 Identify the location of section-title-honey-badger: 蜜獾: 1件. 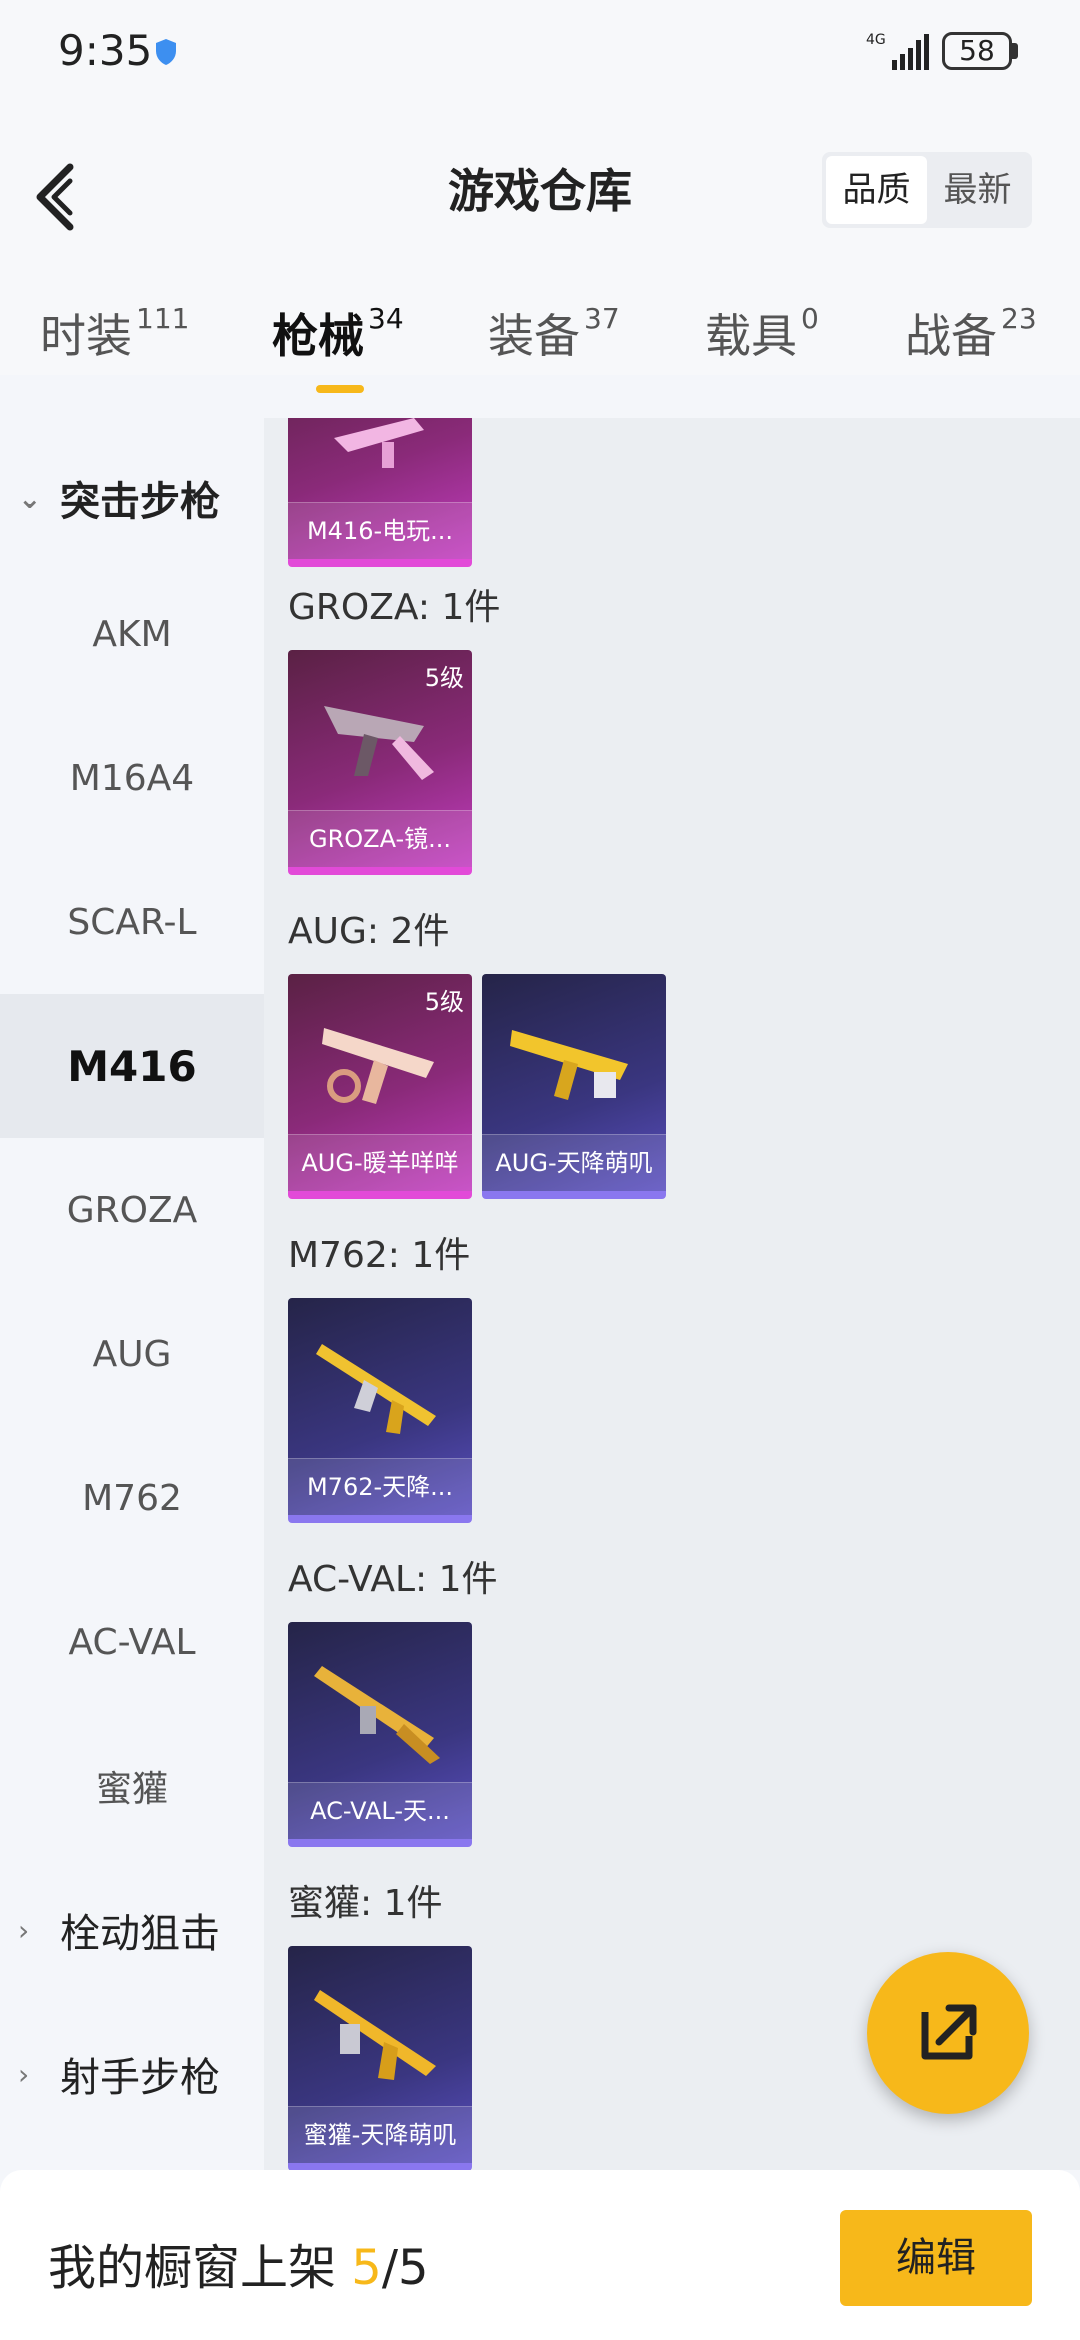
(365, 1903).